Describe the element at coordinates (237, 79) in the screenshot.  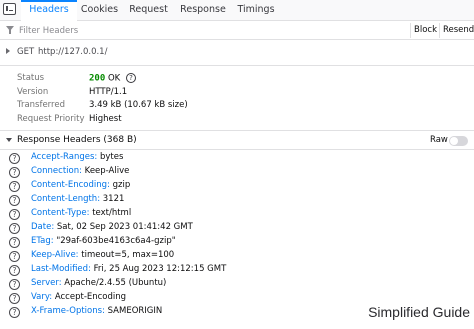
I see `status-row: Status 200 OK ?` at that location.